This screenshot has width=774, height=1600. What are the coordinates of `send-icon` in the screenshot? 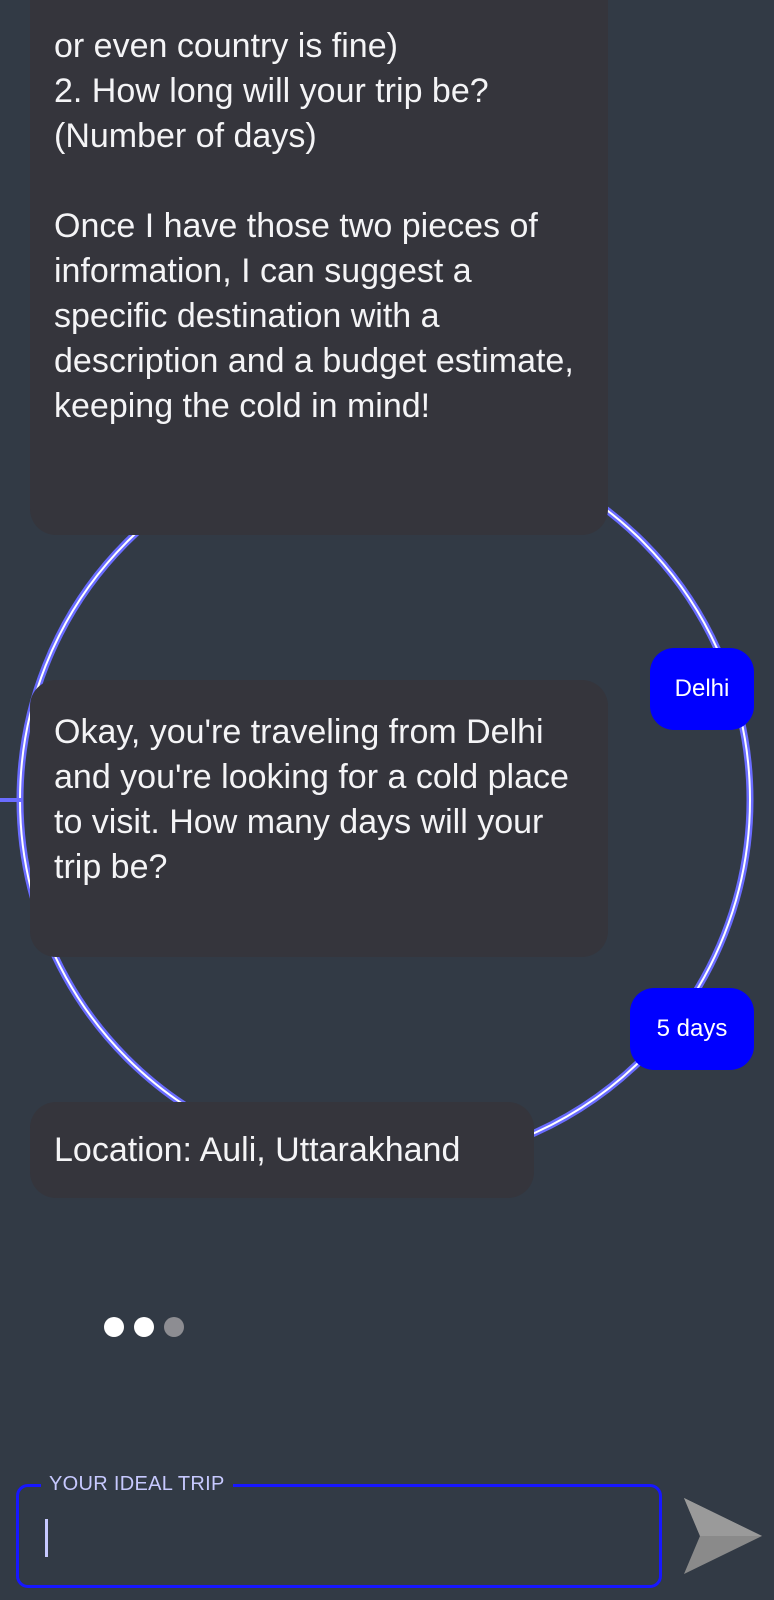 It's located at (723, 1536).